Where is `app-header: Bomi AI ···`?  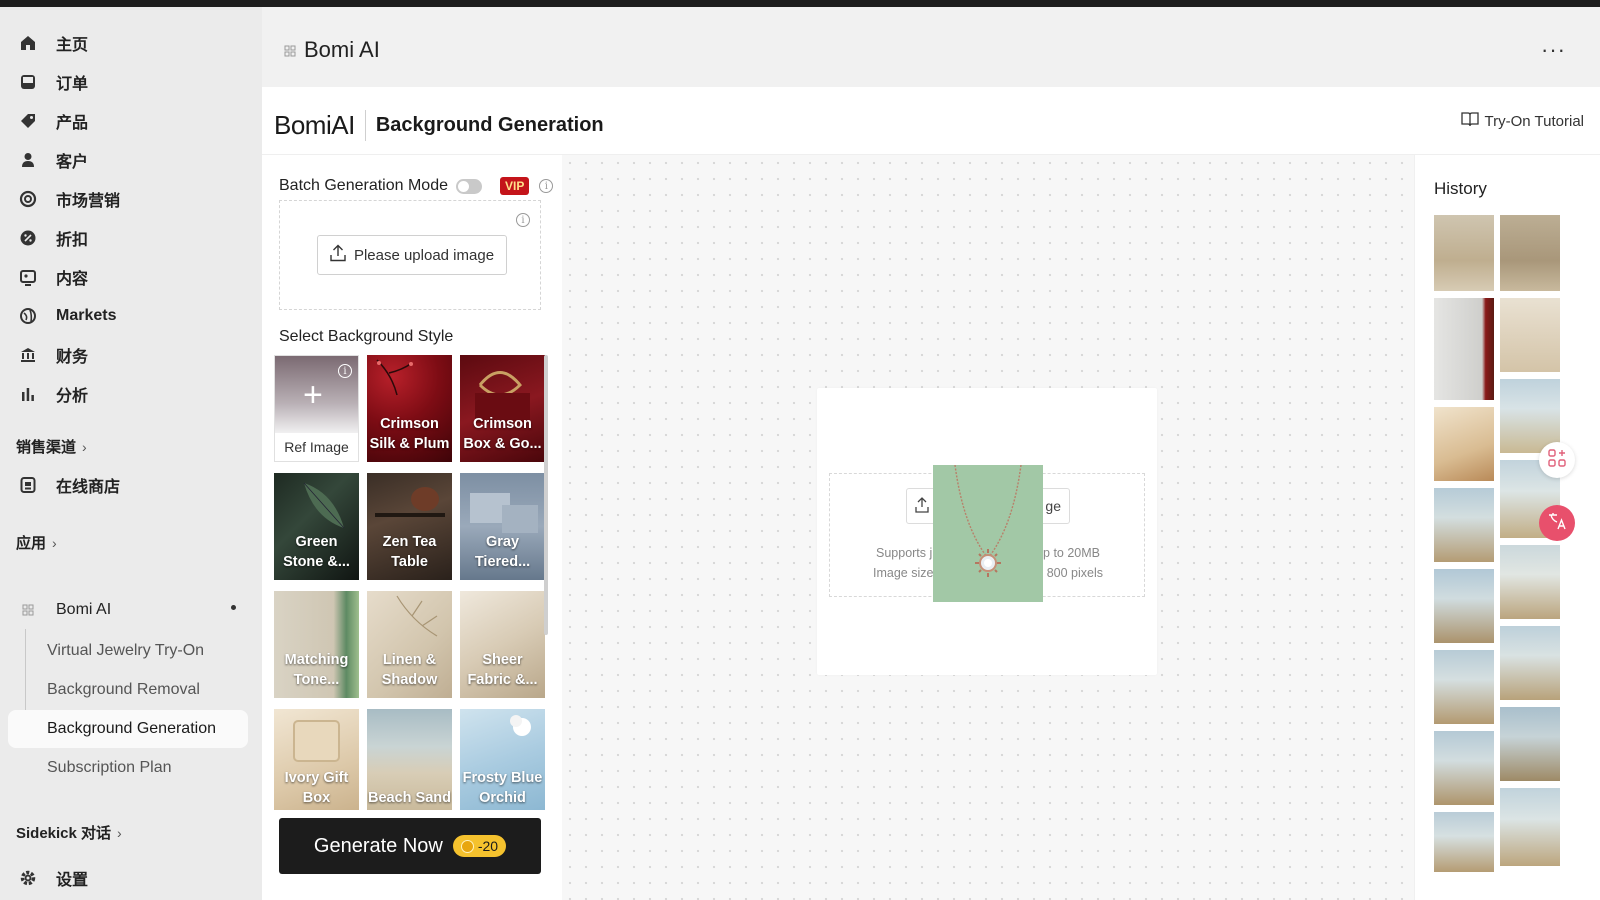
app-header: Bomi AI ··· is located at coordinates (931, 47).